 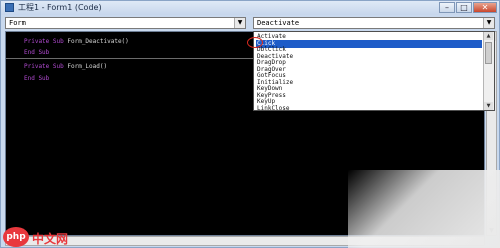 What do you see at coordinates (50, 239) in the screenshot?
I see `watermark-text: 中文网` at bounding box center [50, 239].